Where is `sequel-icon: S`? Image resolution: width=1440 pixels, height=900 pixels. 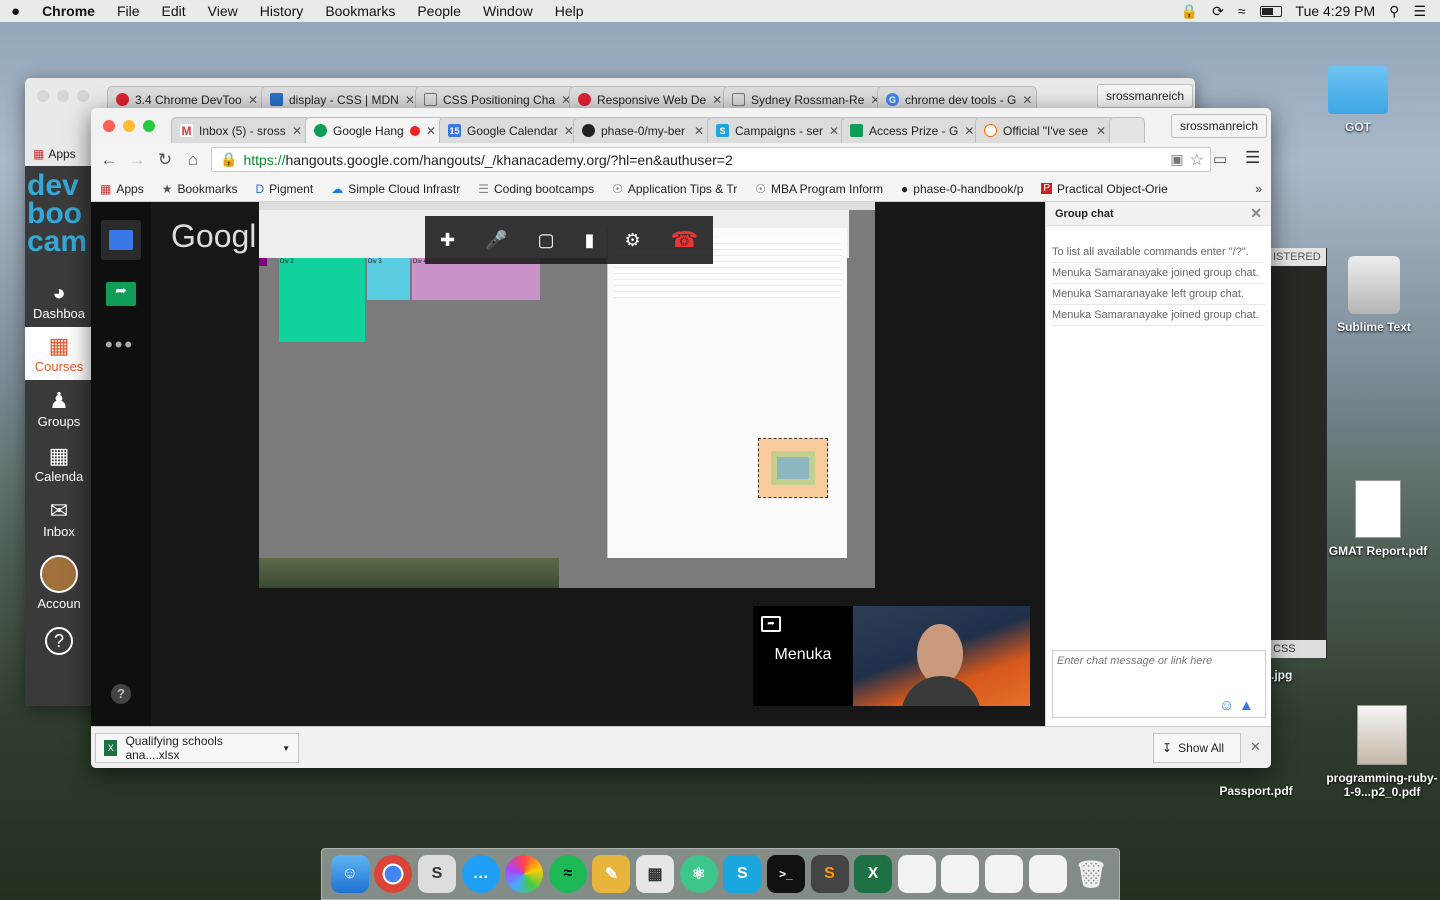 sequel-icon: S is located at coordinates (437, 874).